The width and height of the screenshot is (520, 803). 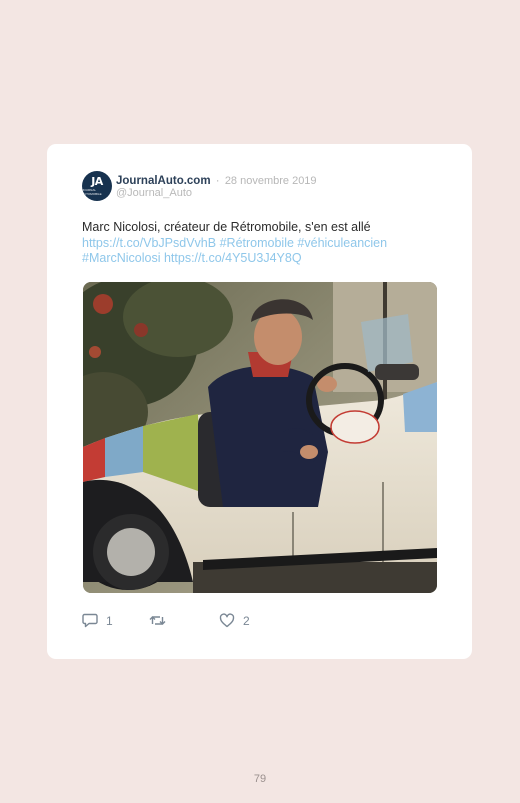 What do you see at coordinates (233, 258) in the screenshot?
I see `tweet-link-2: https://t.co/4Y5U3J4Y8Q` at bounding box center [233, 258].